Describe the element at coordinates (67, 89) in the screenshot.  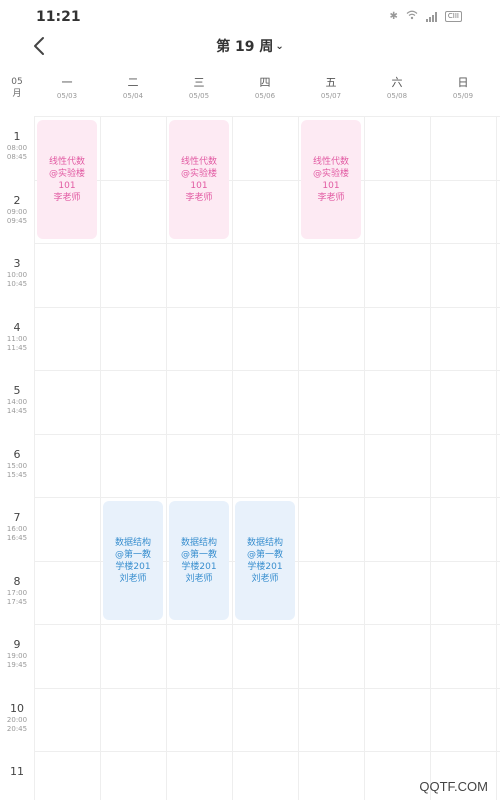
I see `day-header: 一 05/03` at that location.